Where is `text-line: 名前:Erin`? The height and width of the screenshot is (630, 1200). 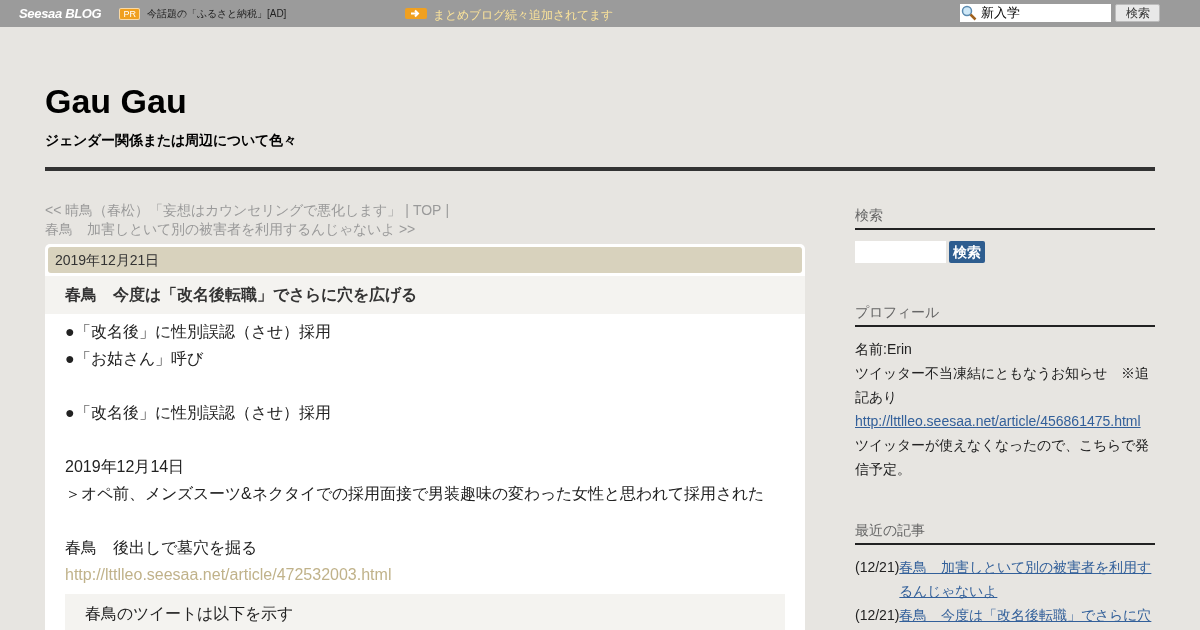
text-line: 名前:Erin is located at coordinates (884, 349).